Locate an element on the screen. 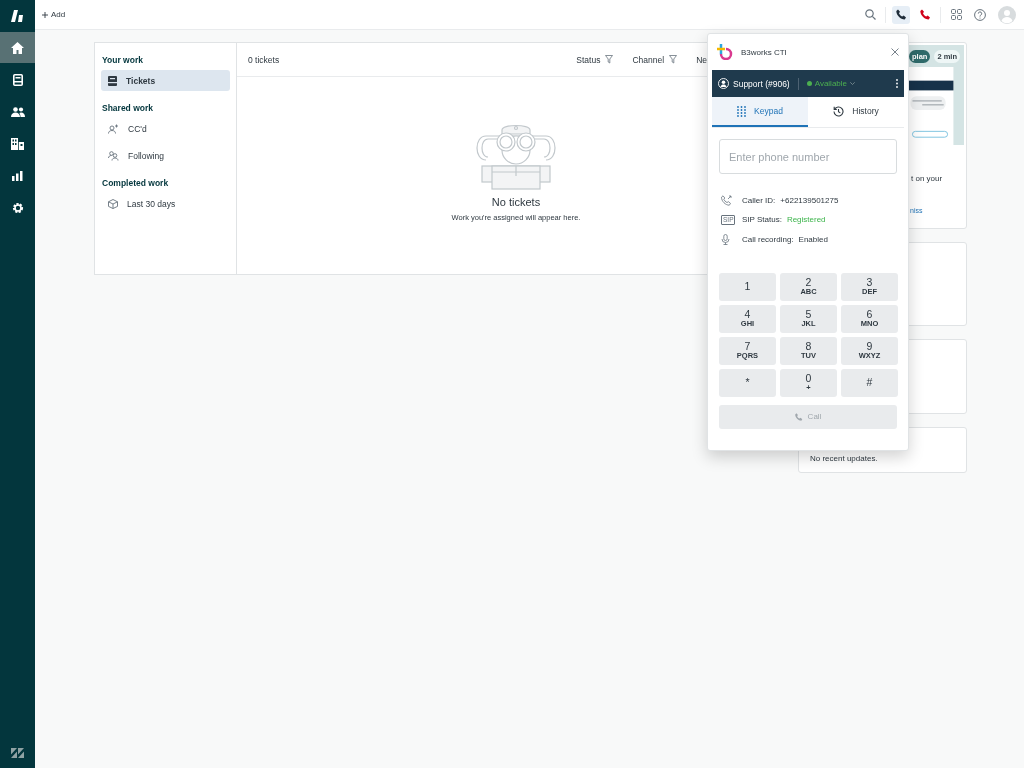 This screenshot has height=768, width=1024. close-button is located at coordinates (895, 52).